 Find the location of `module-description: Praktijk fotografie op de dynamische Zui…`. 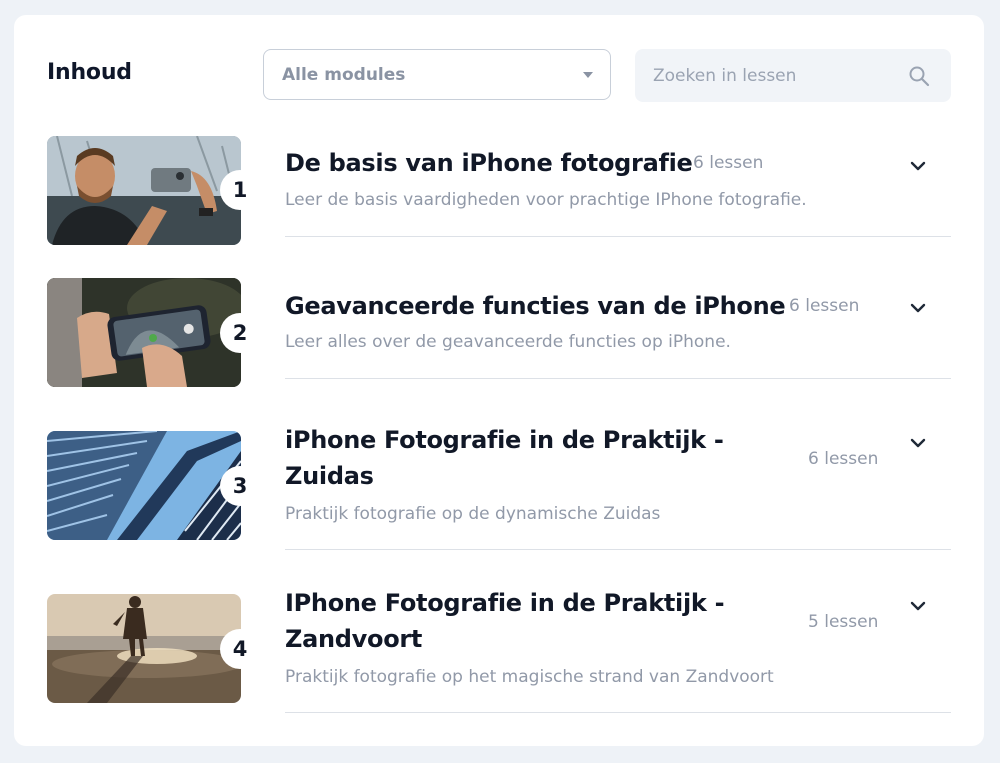

module-description: Praktijk fotografie op de dynamische Zui… is located at coordinates (473, 514).